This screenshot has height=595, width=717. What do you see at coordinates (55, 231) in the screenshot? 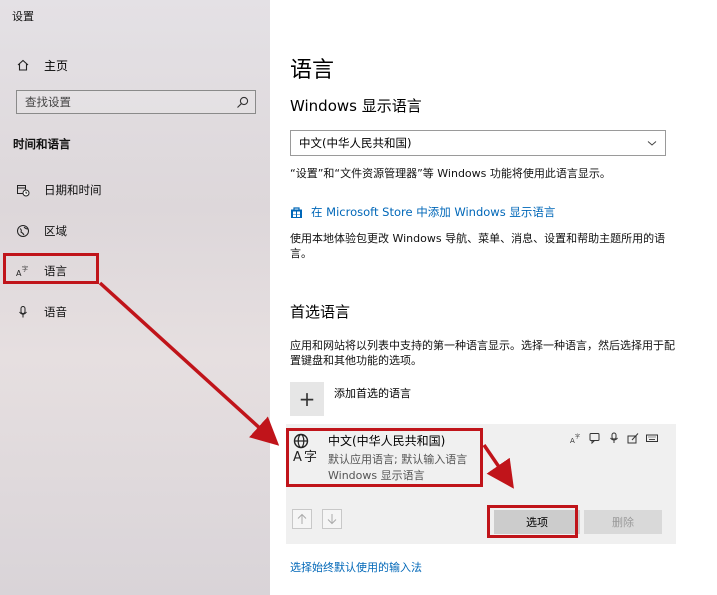
I see `sidebar-item-label: 区域` at bounding box center [55, 231].